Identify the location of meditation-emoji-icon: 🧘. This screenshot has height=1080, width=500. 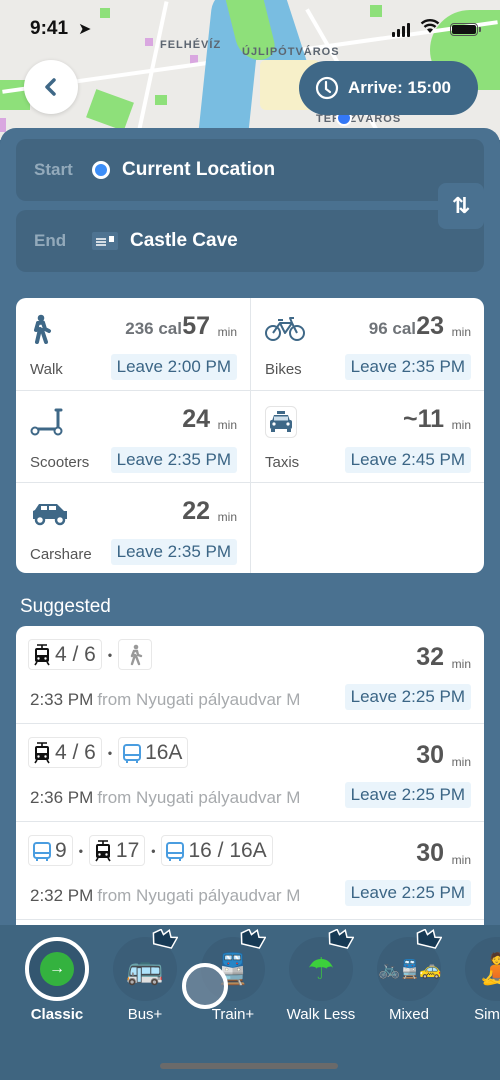
(482, 969).